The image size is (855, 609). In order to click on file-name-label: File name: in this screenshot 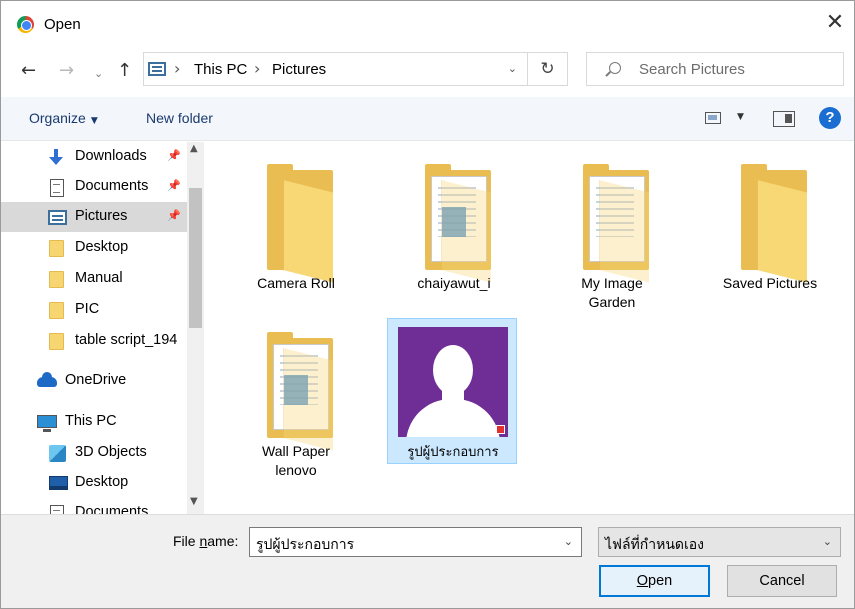, I will do `click(205, 541)`.